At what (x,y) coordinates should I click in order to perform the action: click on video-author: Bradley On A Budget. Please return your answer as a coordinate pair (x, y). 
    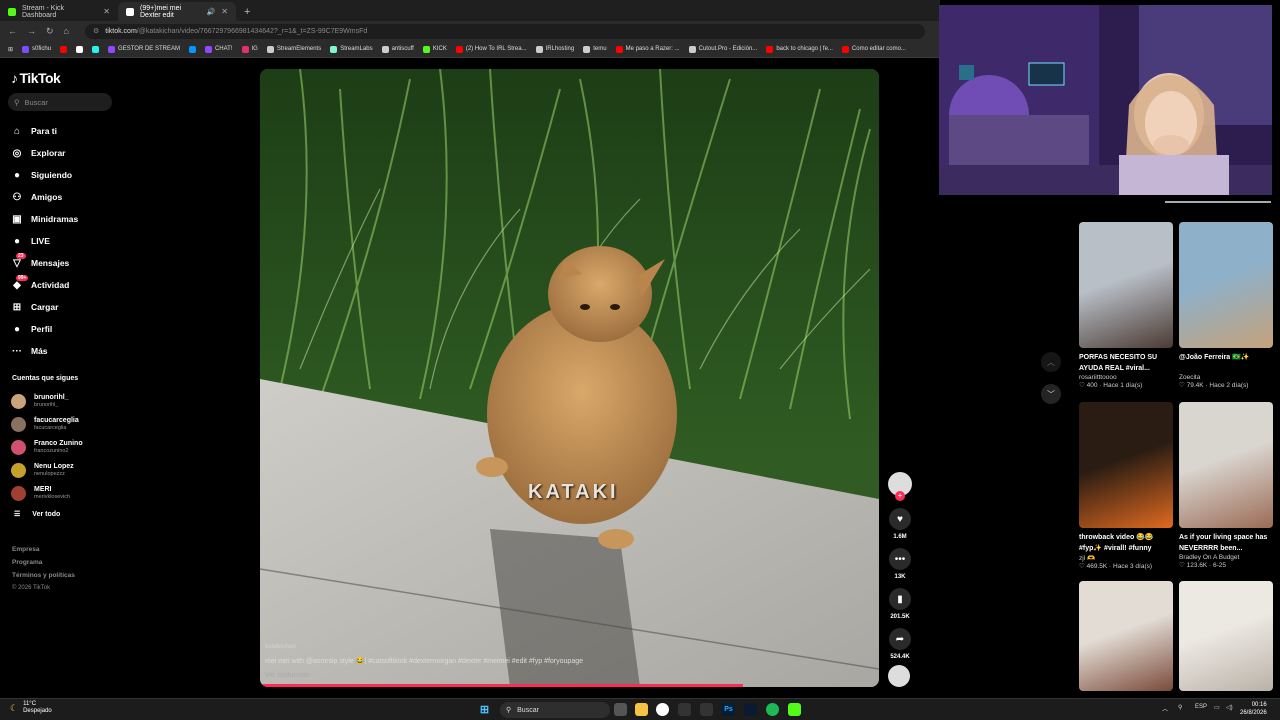
    Looking at the image, I should click on (1226, 557).